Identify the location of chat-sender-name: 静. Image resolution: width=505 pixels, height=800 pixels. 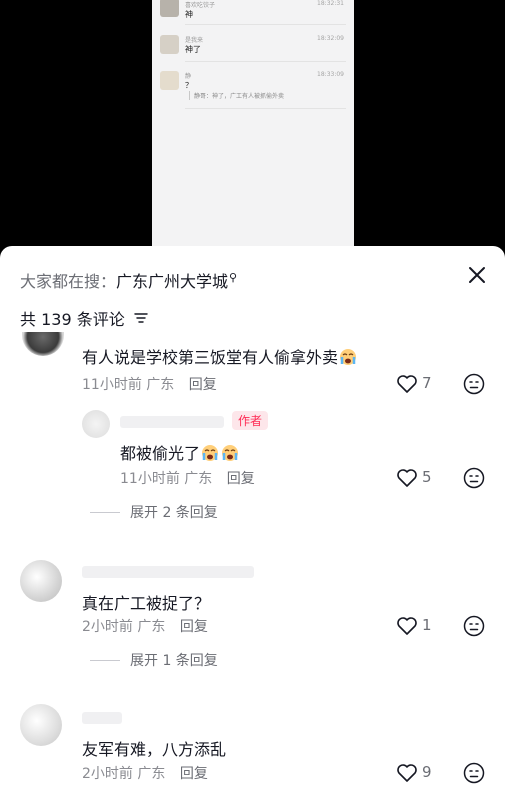
(188, 76).